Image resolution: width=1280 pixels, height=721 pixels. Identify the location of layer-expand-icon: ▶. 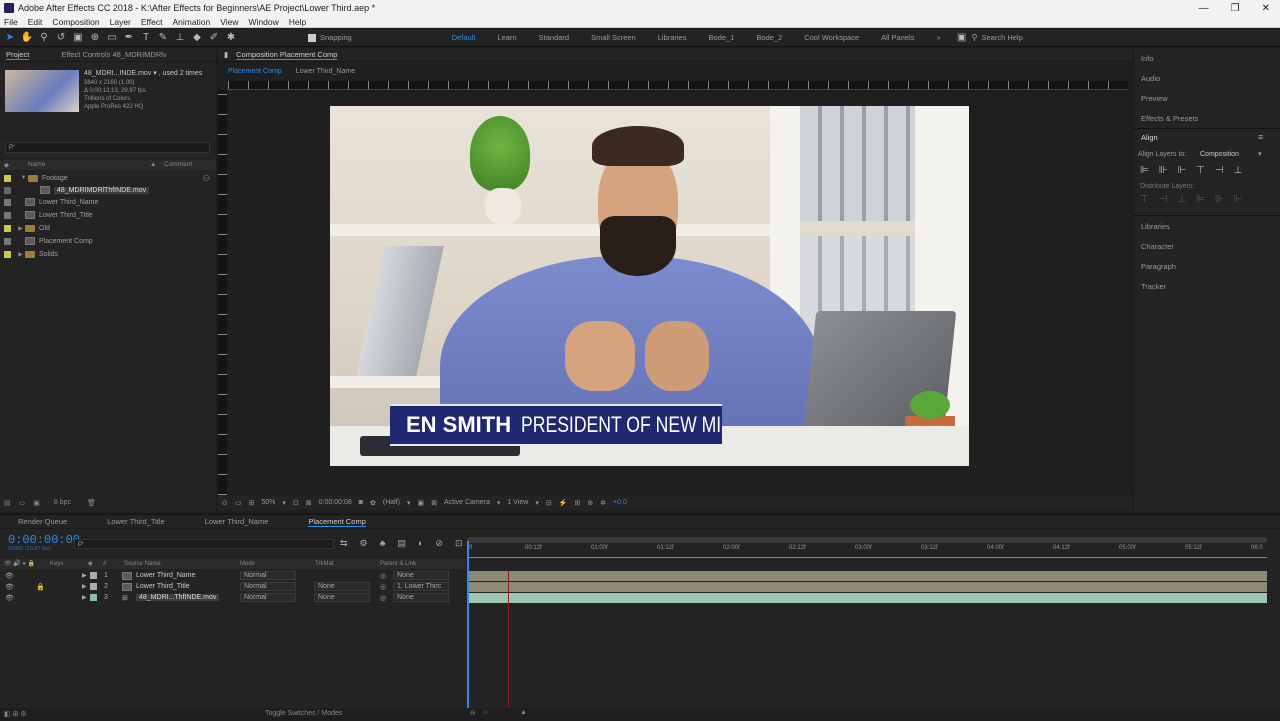
(84, 597).